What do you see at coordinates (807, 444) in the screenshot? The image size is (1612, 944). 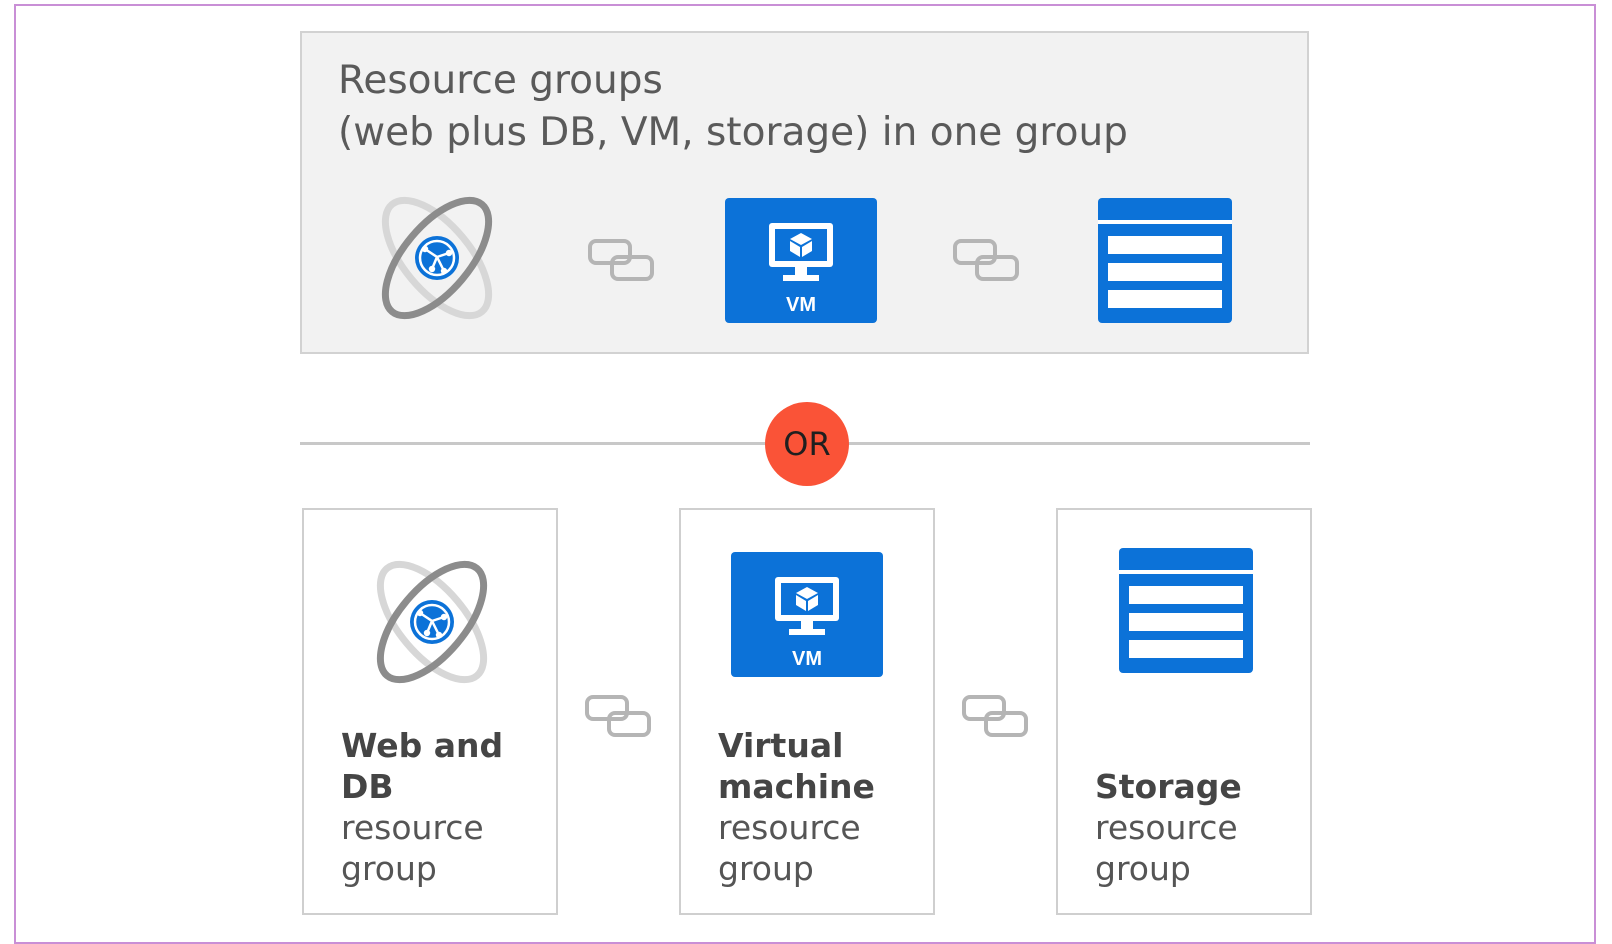 I see `or-badge: OR` at bounding box center [807, 444].